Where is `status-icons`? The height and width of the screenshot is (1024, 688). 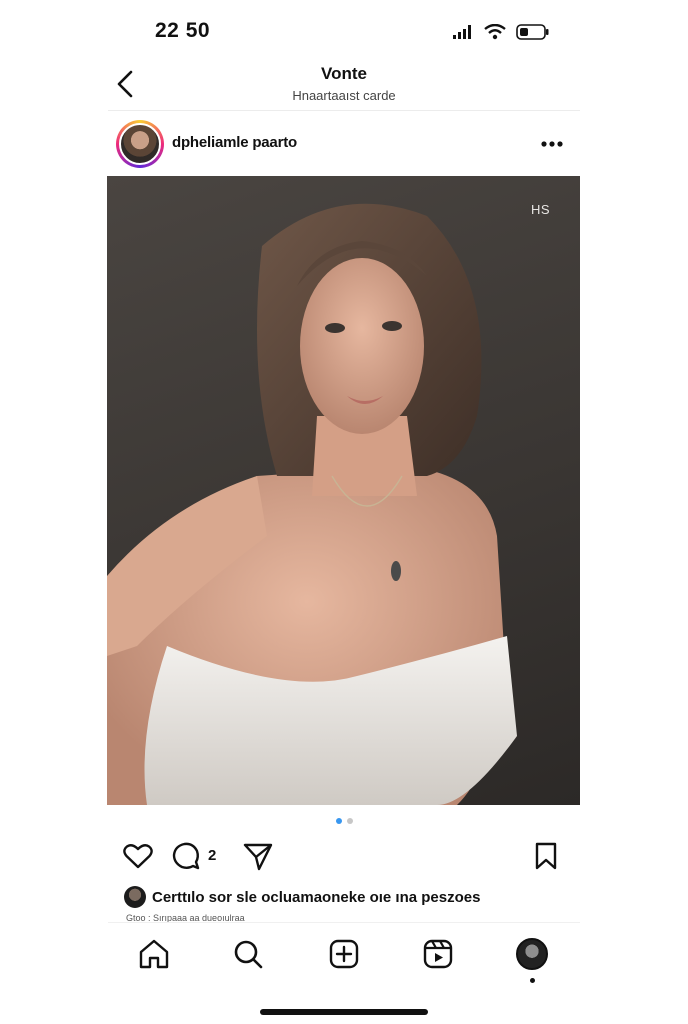 status-icons is located at coordinates (501, 32).